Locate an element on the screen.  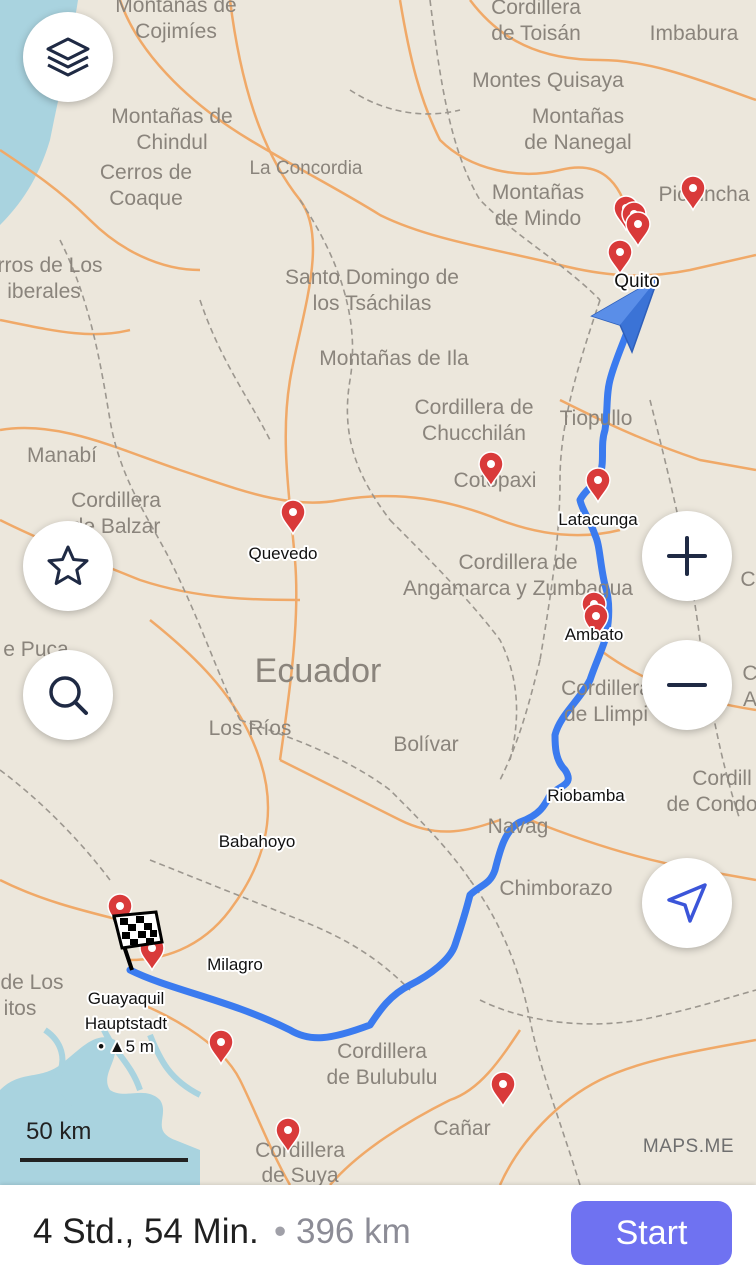
city-label-quevedo: Quevedo is located at coordinates (283, 553).